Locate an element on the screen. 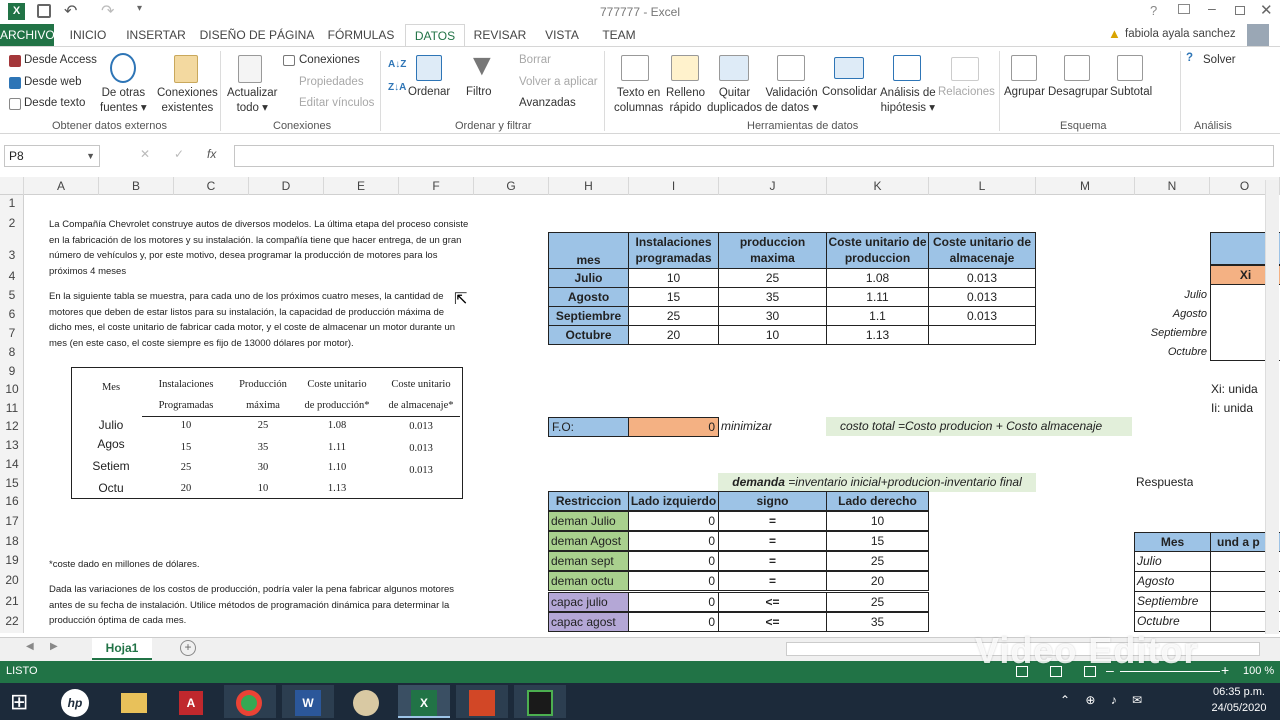 The image size is (1280, 720). from-access-button: Desde Access is located at coordinates (60, 60).